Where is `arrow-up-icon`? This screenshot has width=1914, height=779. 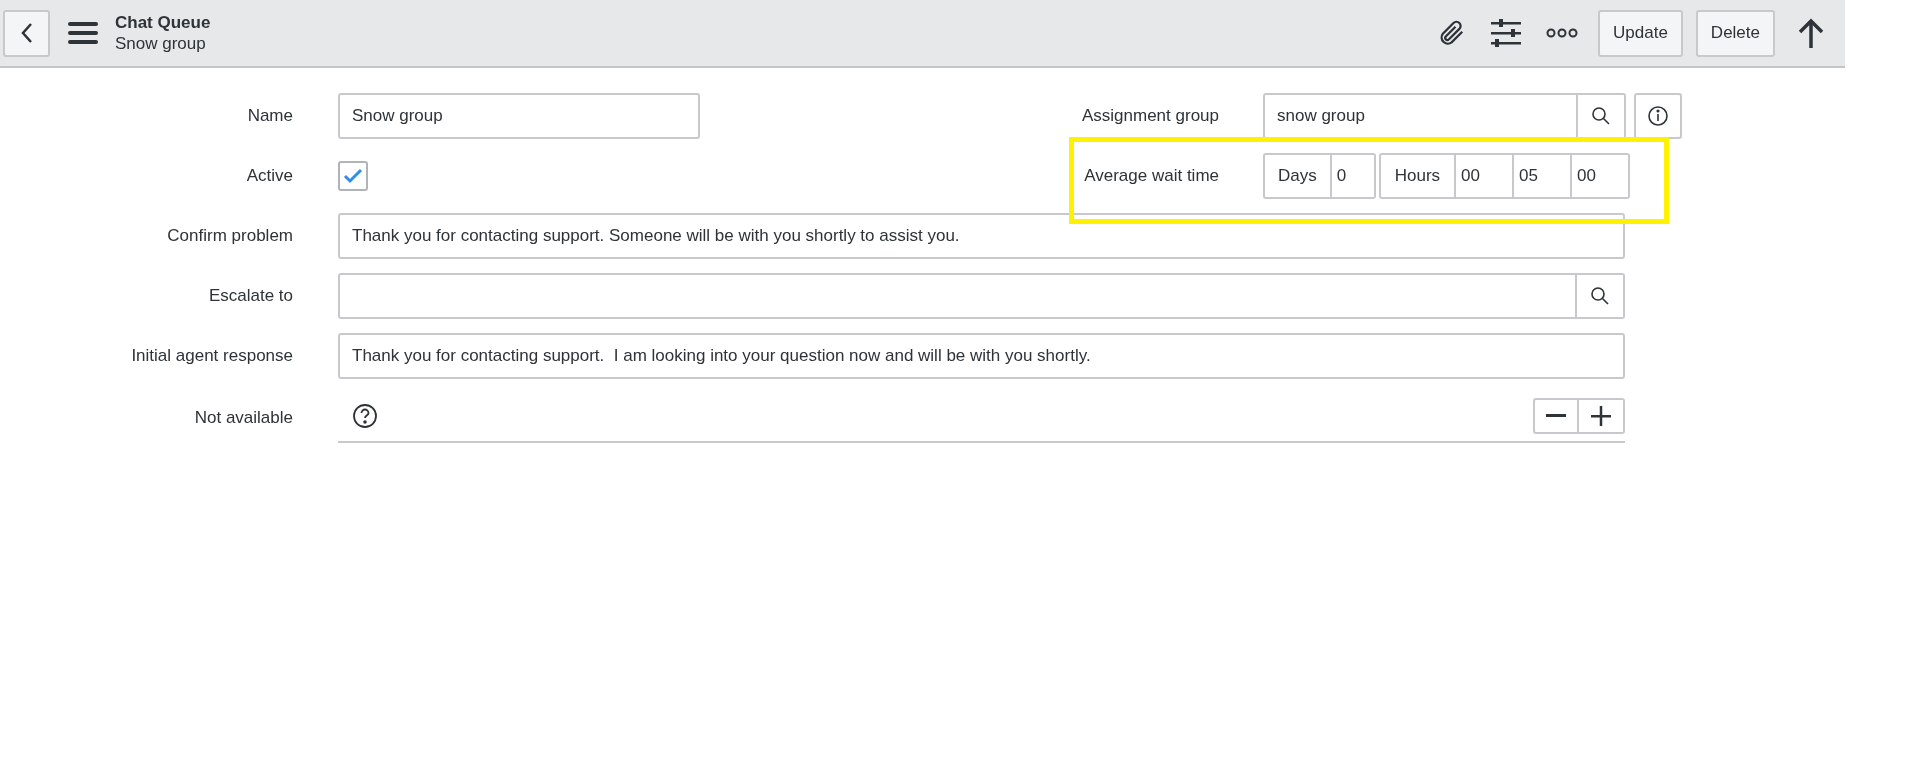
arrow-up-icon is located at coordinates (1811, 33).